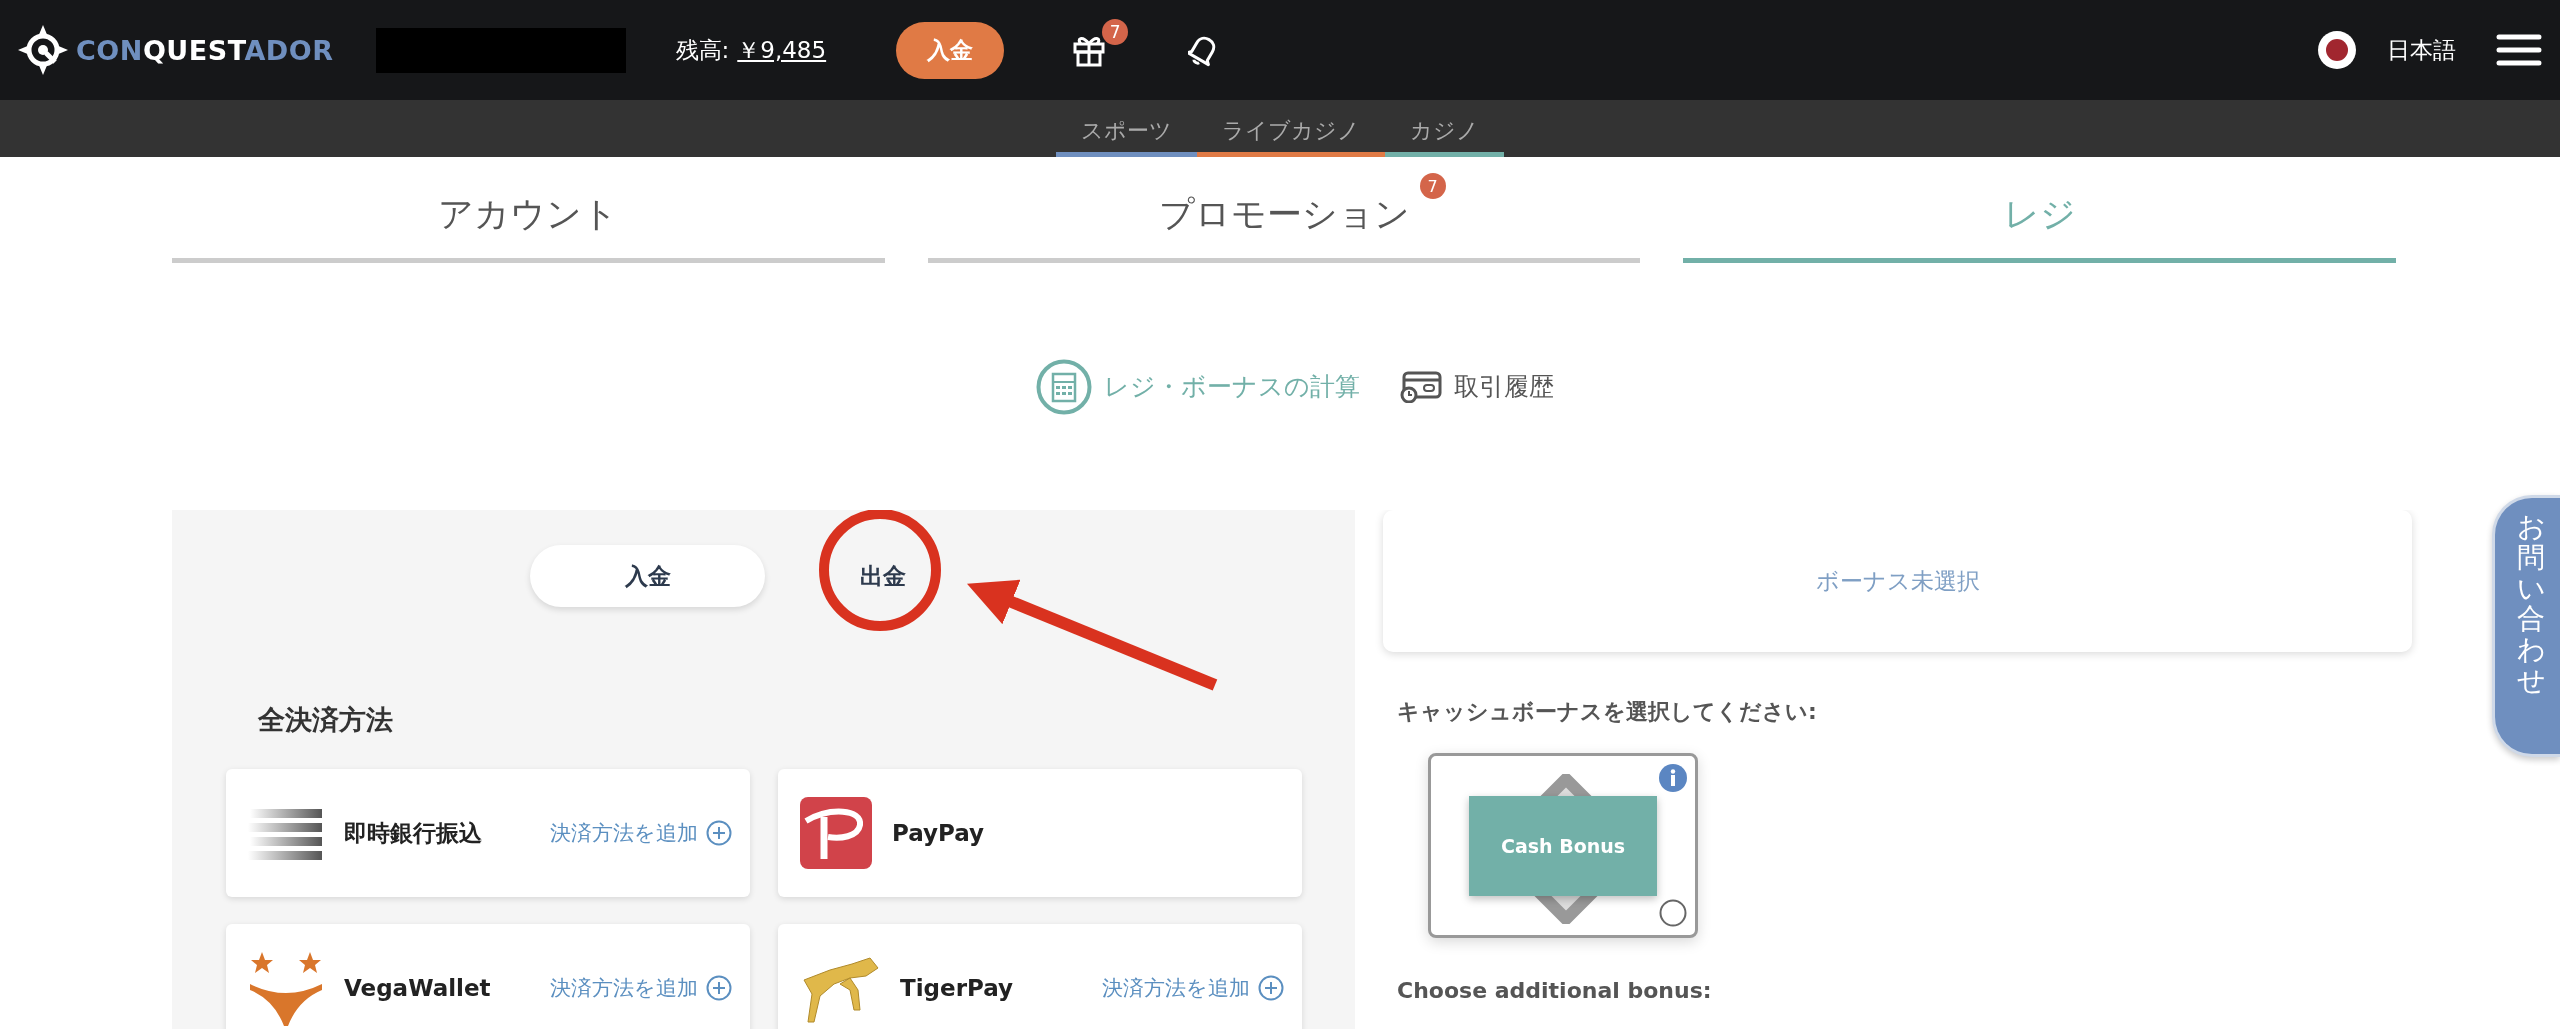 The height and width of the screenshot is (1034, 2560). What do you see at coordinates (1673, 913) in the screenshot?
I see `radio-button` at bounding box center [1673, 913].